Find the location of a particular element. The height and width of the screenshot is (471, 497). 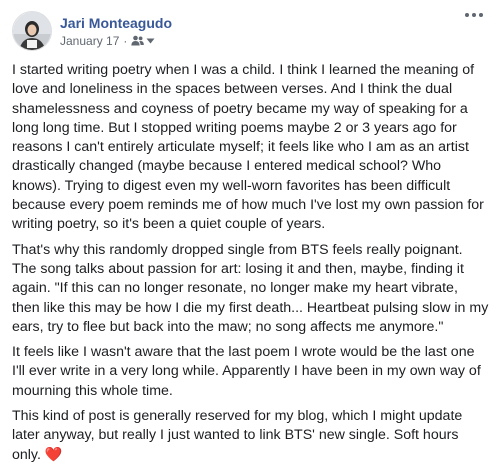

post-subline: January 17 · is located at coordinates (116, 41).